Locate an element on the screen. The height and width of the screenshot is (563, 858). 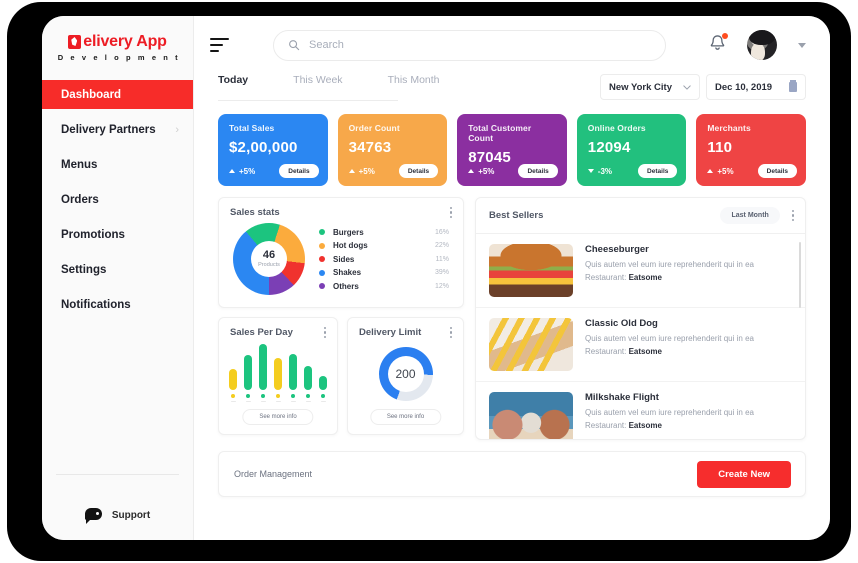
legend-value: 12% is located at coordinates (441, 286).